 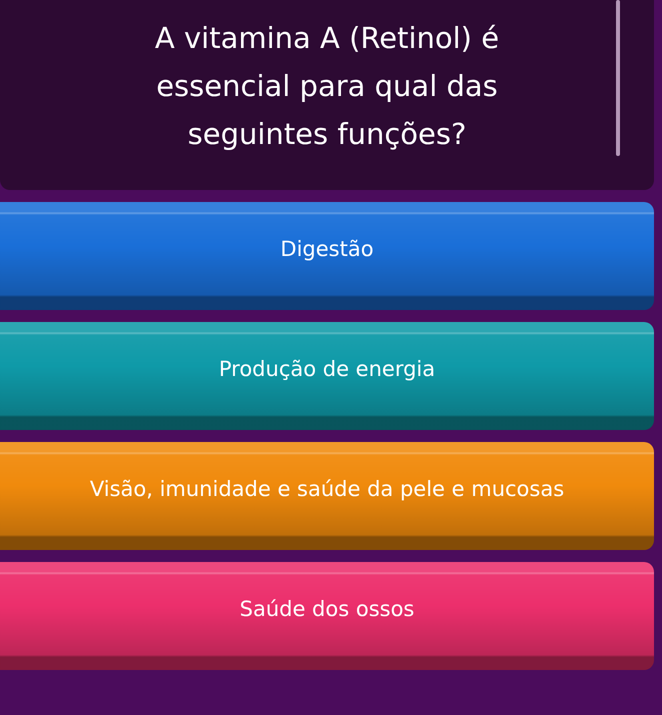 I want to click on answer-option: Digestão, so click(x=327, y=256).